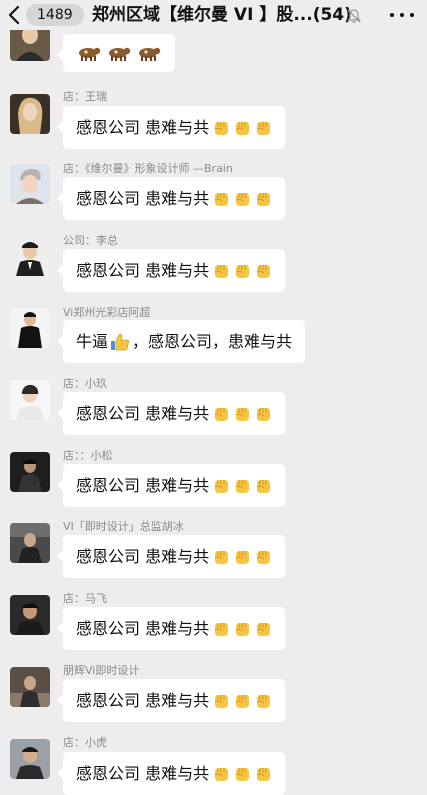  Describe the element at coordinates (123, 526) in the screenshot. I see `sender-name: VI「即时设计」总监胡冰` at that location.